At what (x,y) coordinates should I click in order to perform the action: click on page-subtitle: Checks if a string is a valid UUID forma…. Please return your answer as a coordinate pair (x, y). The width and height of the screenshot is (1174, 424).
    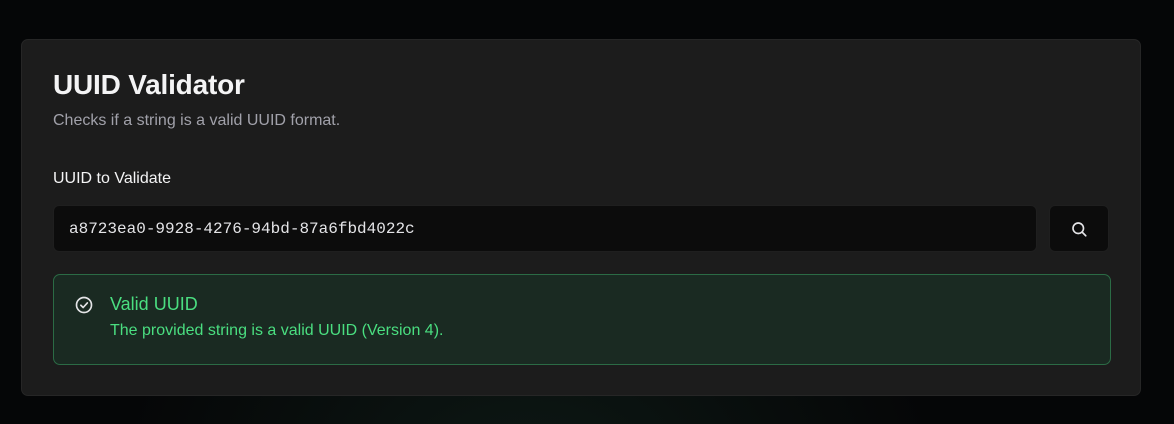
    Looking at the image, I should click on (197, 120).